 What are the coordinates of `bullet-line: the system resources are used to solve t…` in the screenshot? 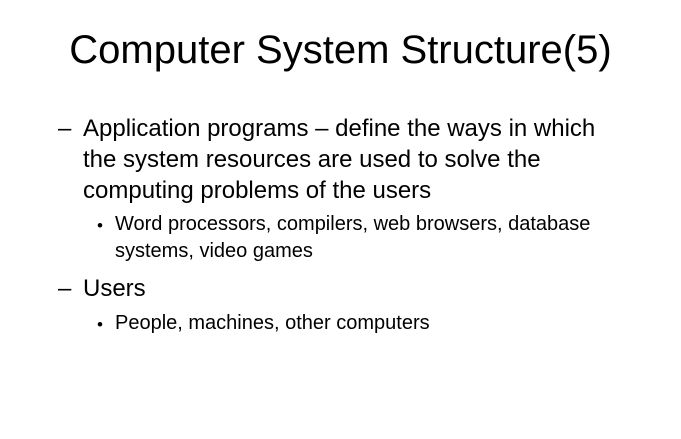 It's located at (312, 159).